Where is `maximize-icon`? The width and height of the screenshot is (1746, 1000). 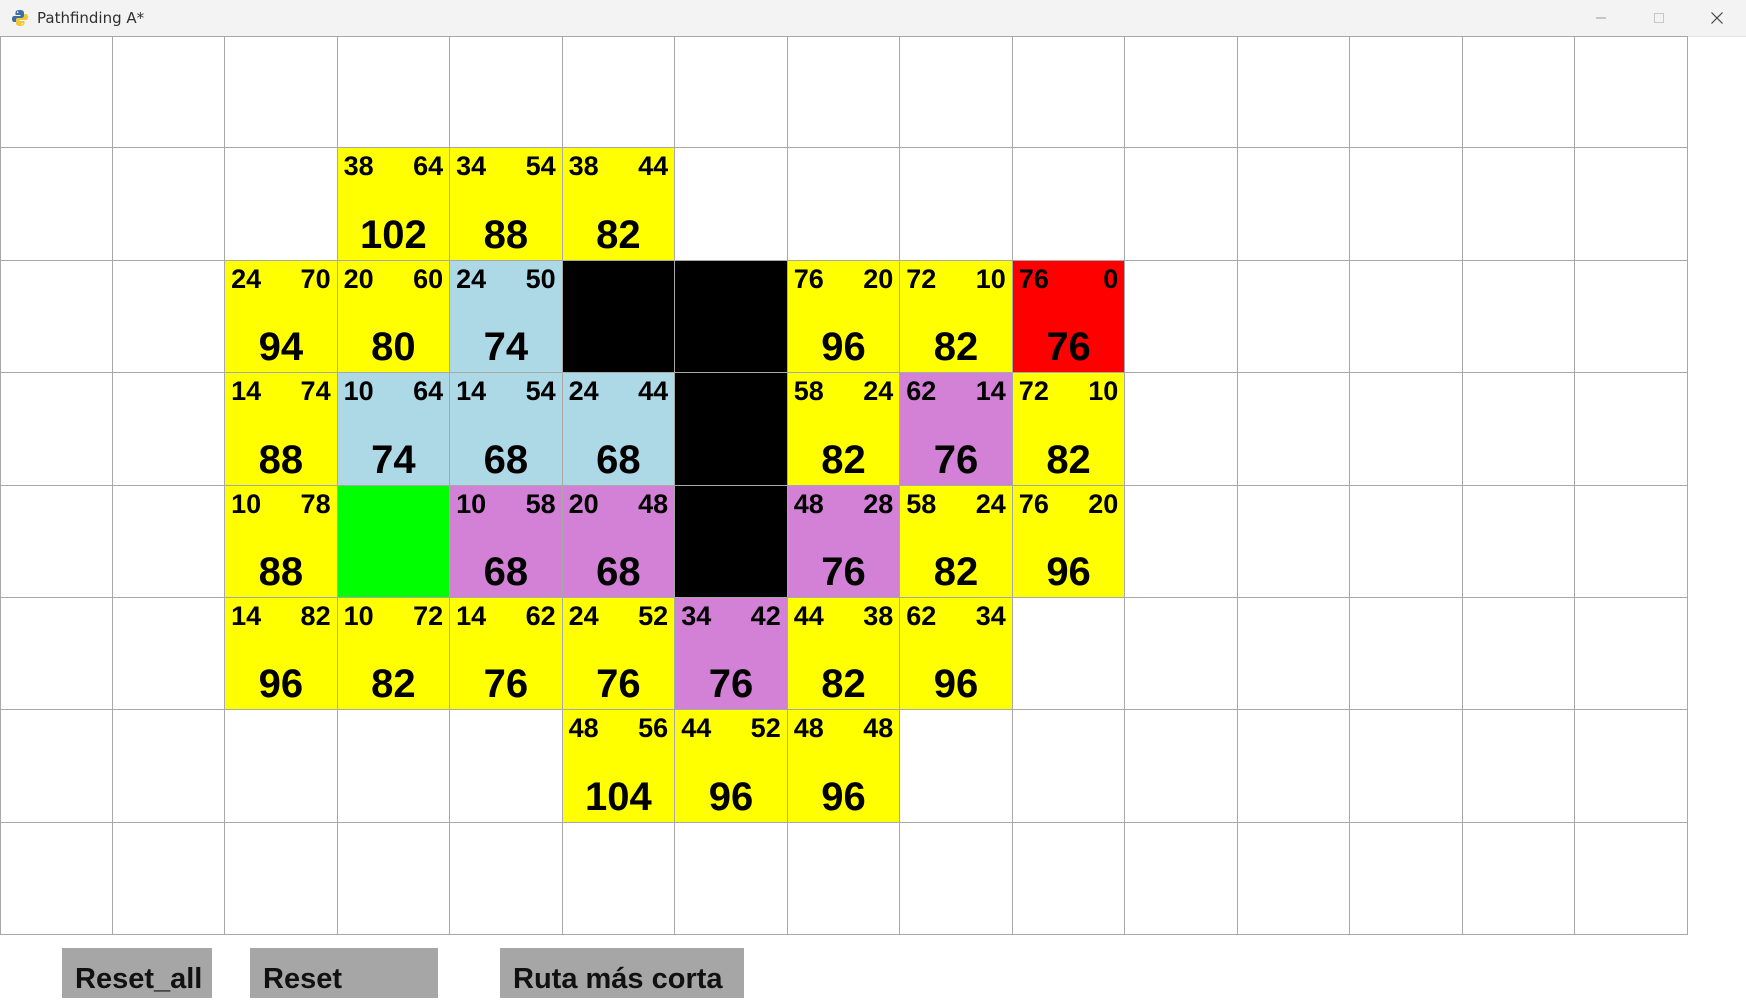 maximize-icon is located at coordinates (1659, 18).